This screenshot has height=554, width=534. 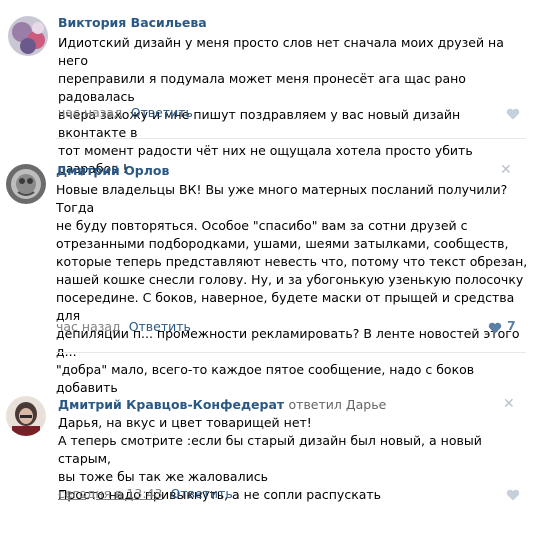 I want to click on comment-author: Дмитрий Кравцов-Конфедерат ответил Дарье, so click(x=222, y=404).